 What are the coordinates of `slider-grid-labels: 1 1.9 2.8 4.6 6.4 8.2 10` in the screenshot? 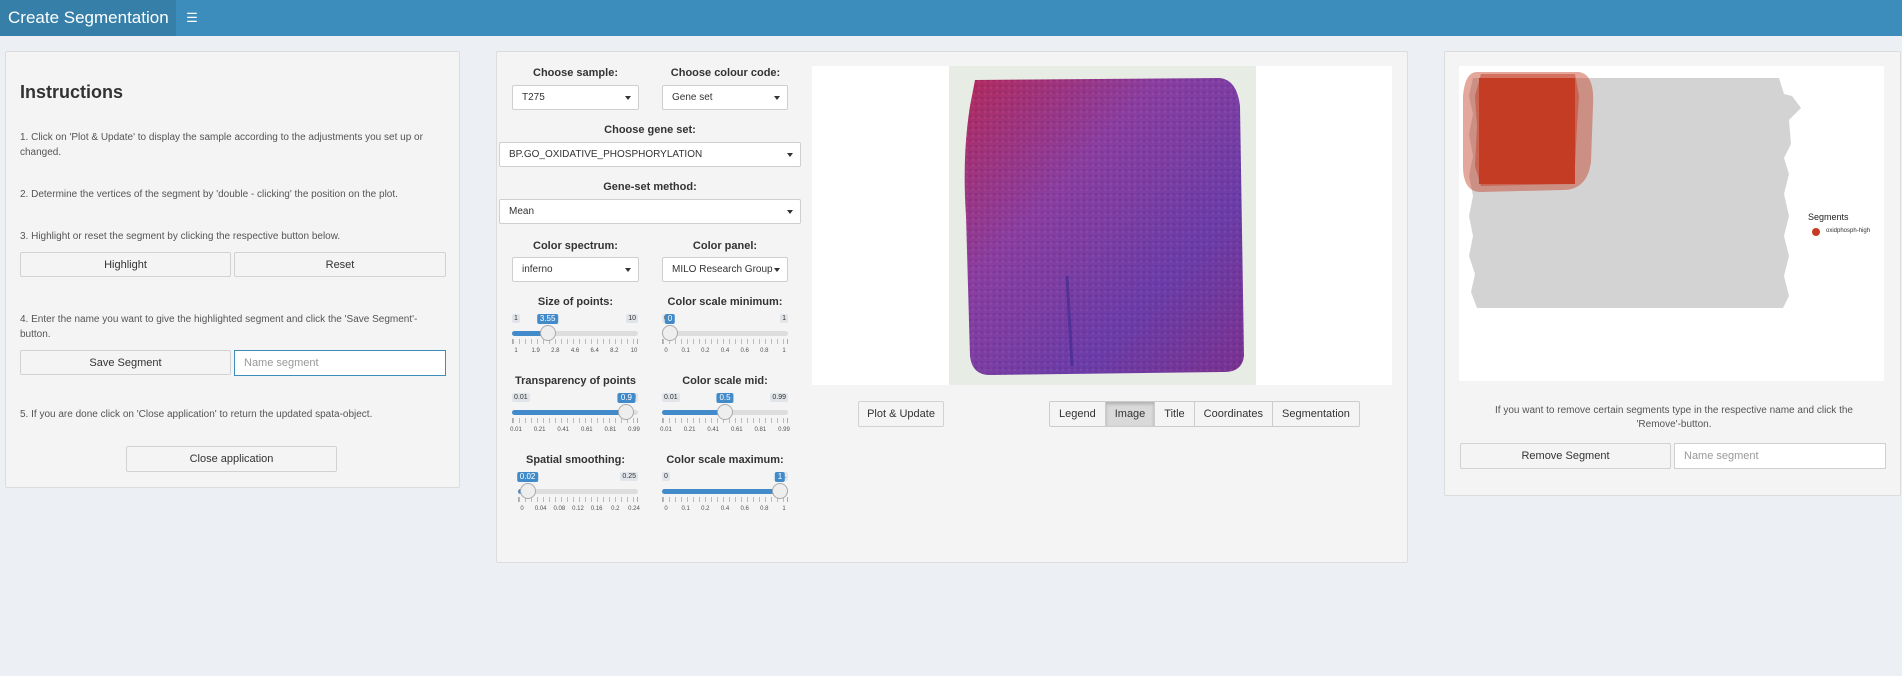 It's located at (575, 352).